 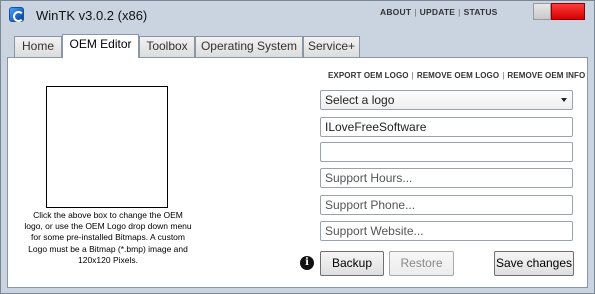 What do you see at coordinates (352, 263) in the screenshot?
I see `backup-button: Backup` at bounding box center [352, 263].